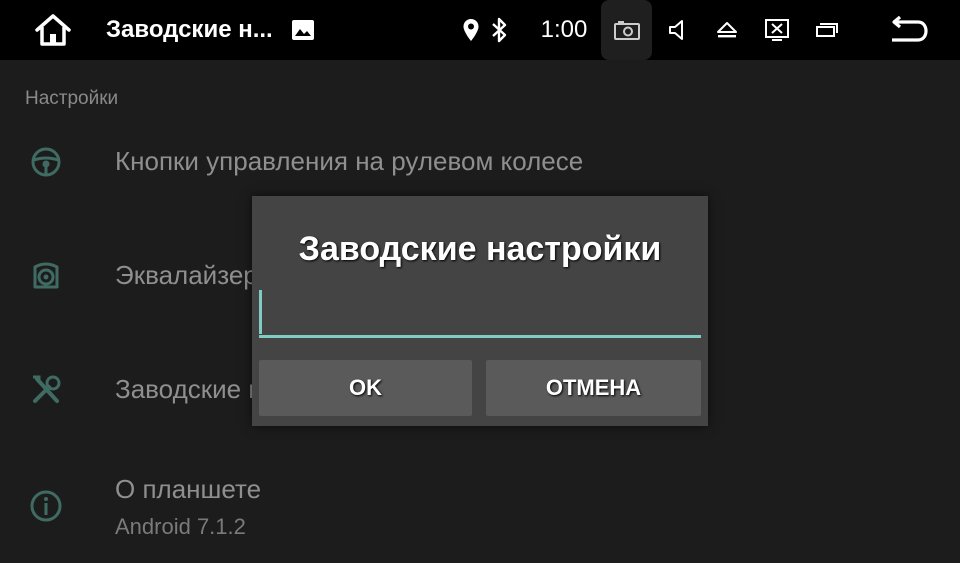 The image size is (960, 563). I want to click on recent-apps-button, so click(827, 30).